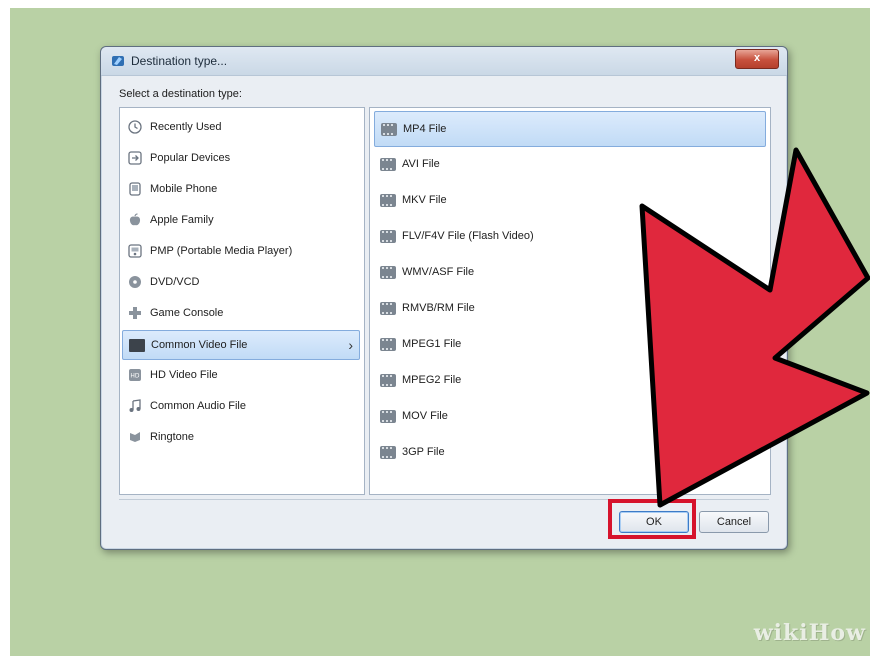  What do you see at coordinates (809, 633) in the screenshot?
I see `wikihow-watermark: wikiHow` at bounding box center [809, 633].